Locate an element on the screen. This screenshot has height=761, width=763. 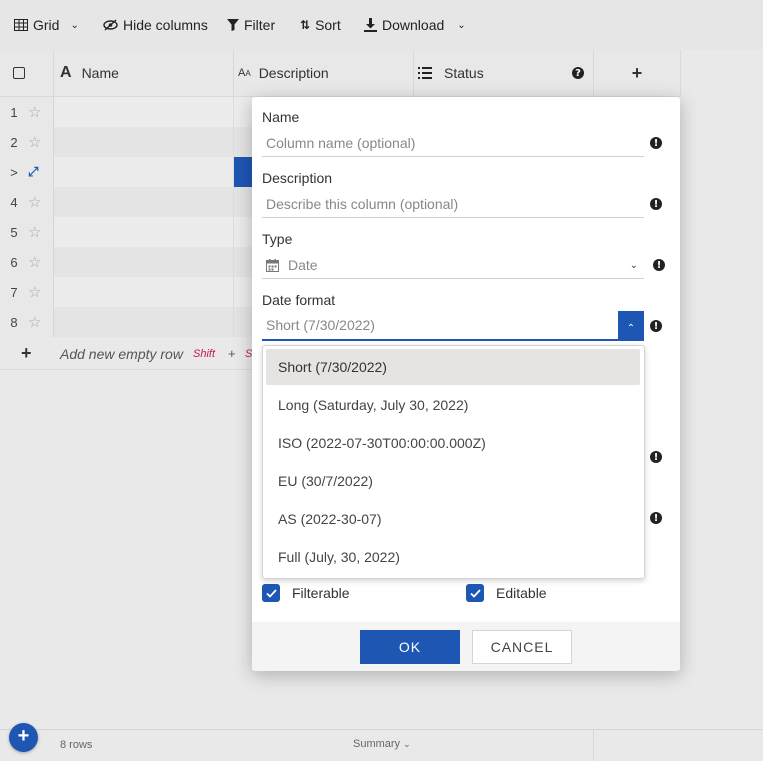
type-value: Date is located at coordinates (303, 265).